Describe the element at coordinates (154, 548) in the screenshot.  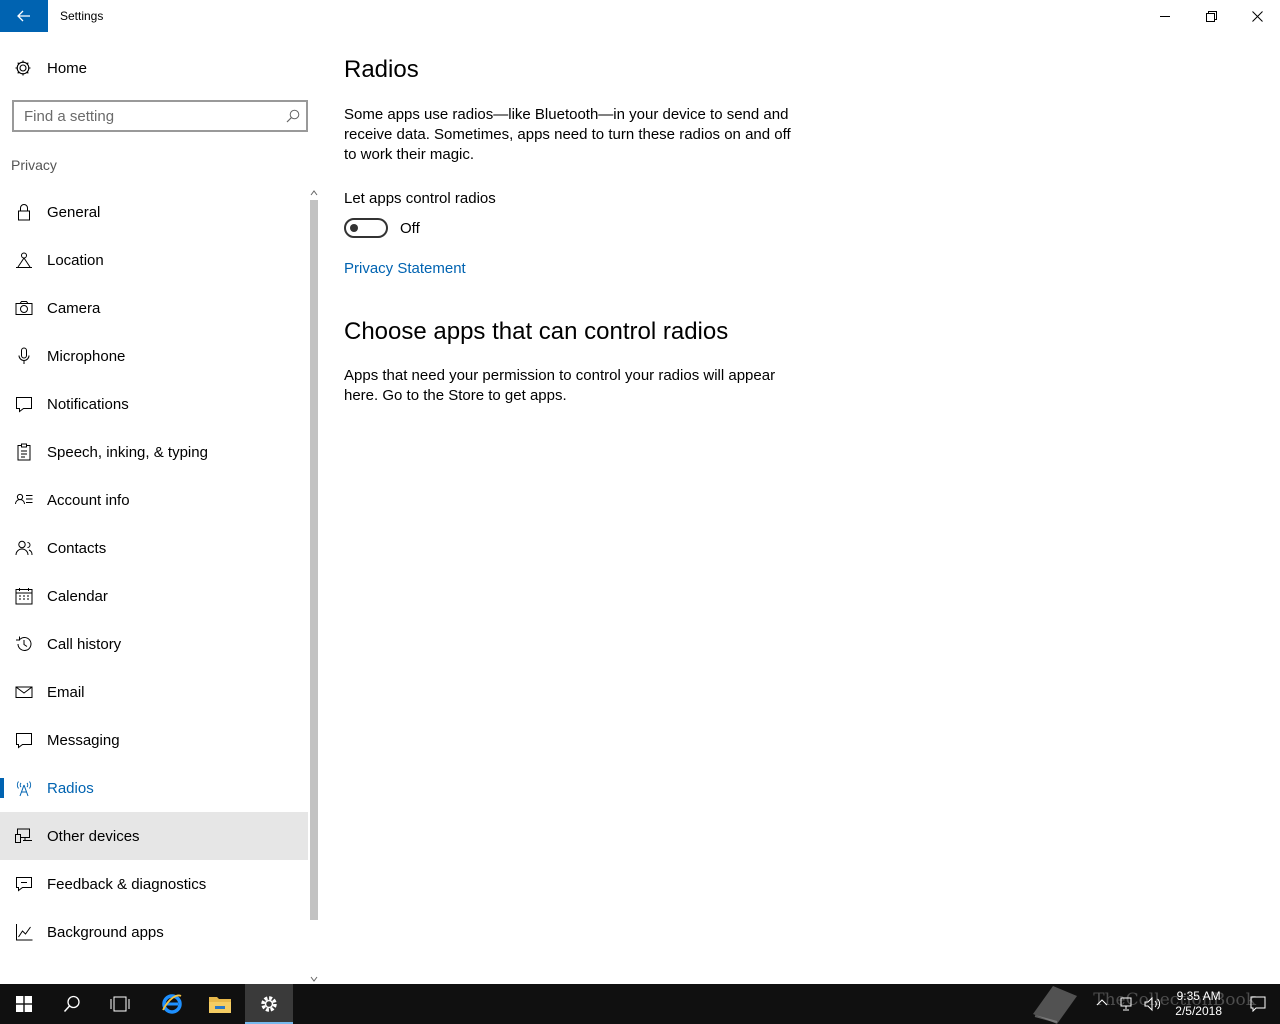
I see `sidebar-item-contacts: Contacts` at that location.